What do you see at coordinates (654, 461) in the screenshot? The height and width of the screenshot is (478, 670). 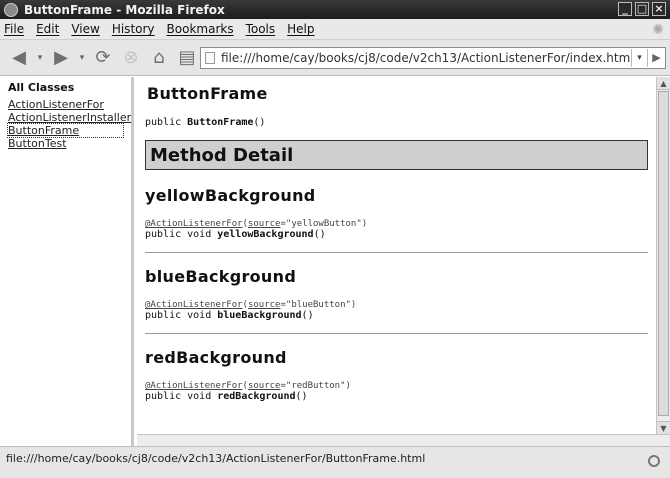 I see `security-icon` at bounding box center [654, 461].